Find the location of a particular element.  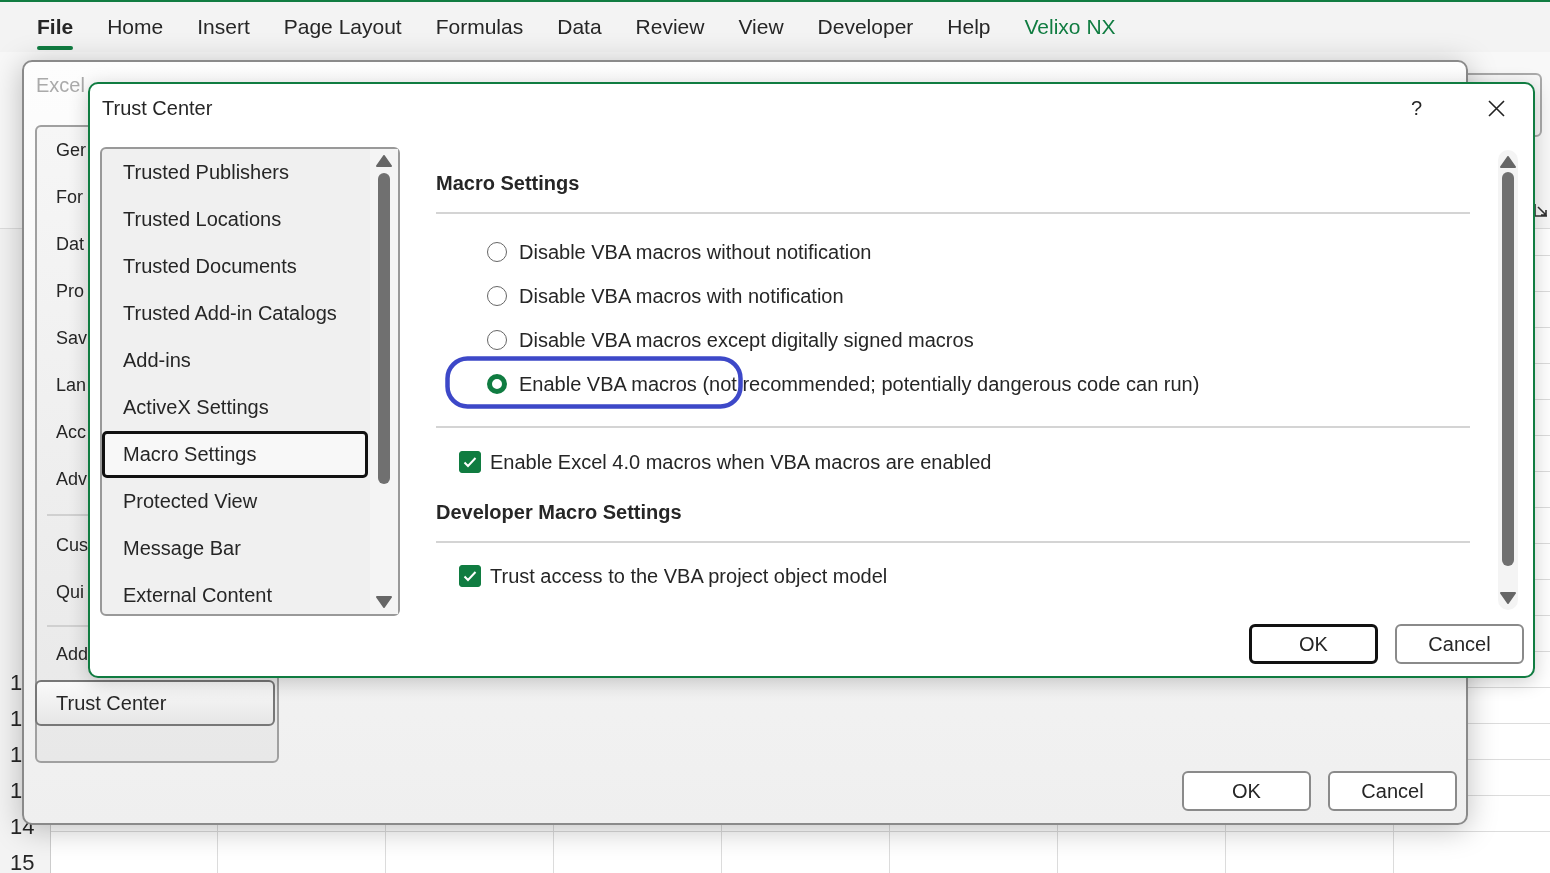

nav-item: Lan is located at coordinates (62, 385).